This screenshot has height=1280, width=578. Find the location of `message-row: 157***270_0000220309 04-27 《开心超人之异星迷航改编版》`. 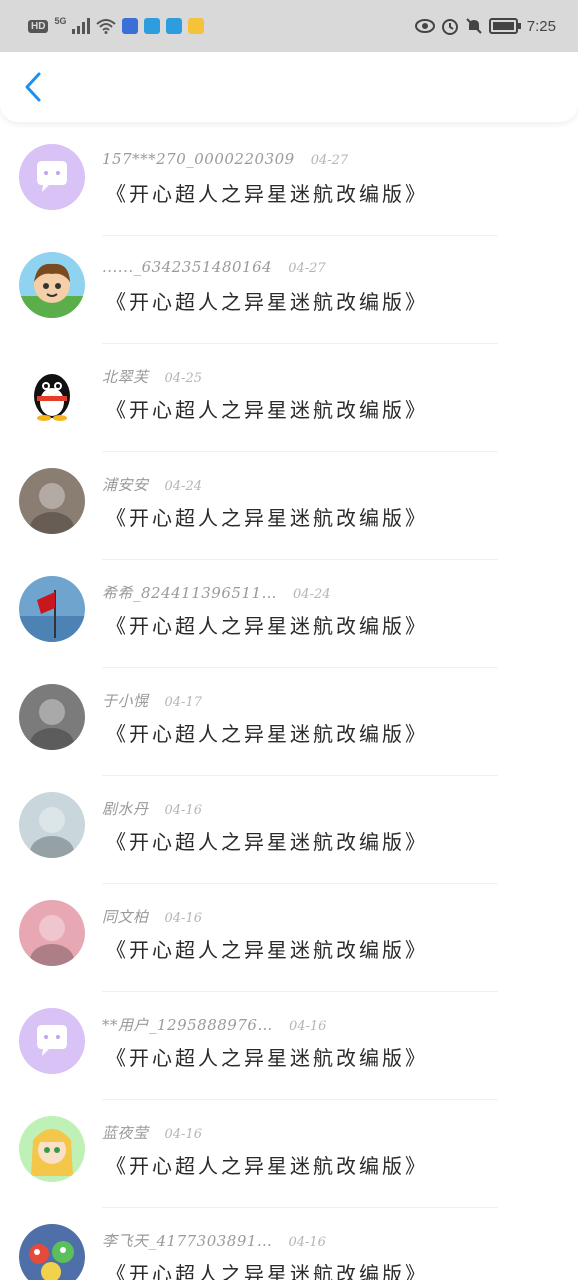

message-row: 157***270_0000220309 04-27 《开心超人之异星迷航改编版》 is located at coordinates (289, 182).